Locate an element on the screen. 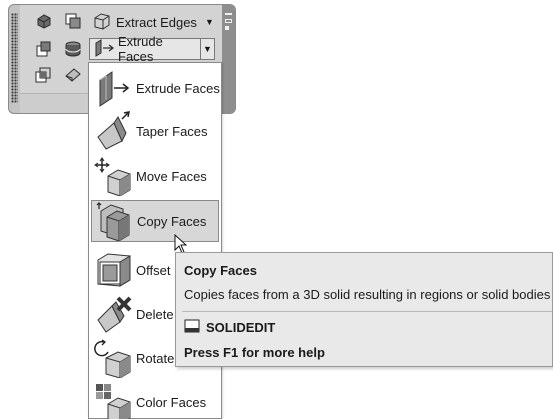 This screenshot has height=419, width=553. copy-faces-icon is located at coordinates (115, 221).